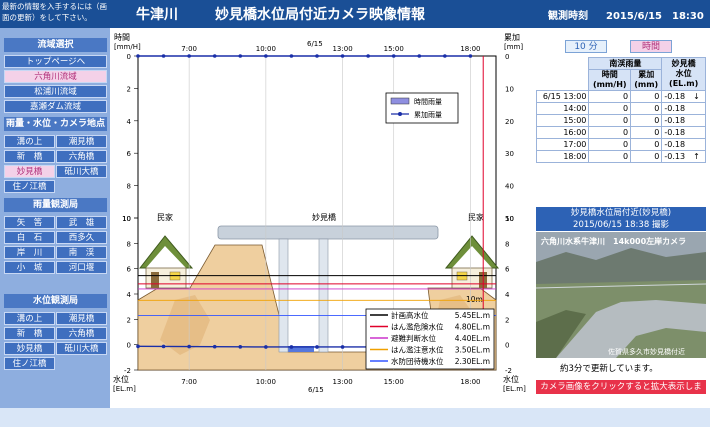 This screenshot has width=710, height=427. Describe the element at coordinates (472, 338) in the screenshot. I see `level-legend-value: 4.40EL.m` at that location.